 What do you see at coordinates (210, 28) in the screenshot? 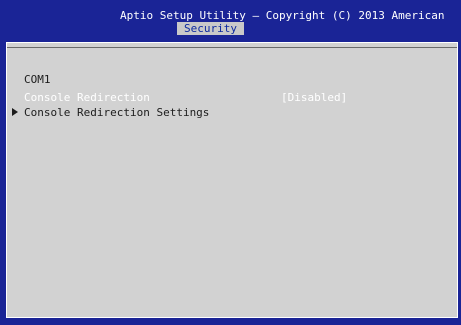
I see `tab-security: Security` at bounding box center [210, 28].